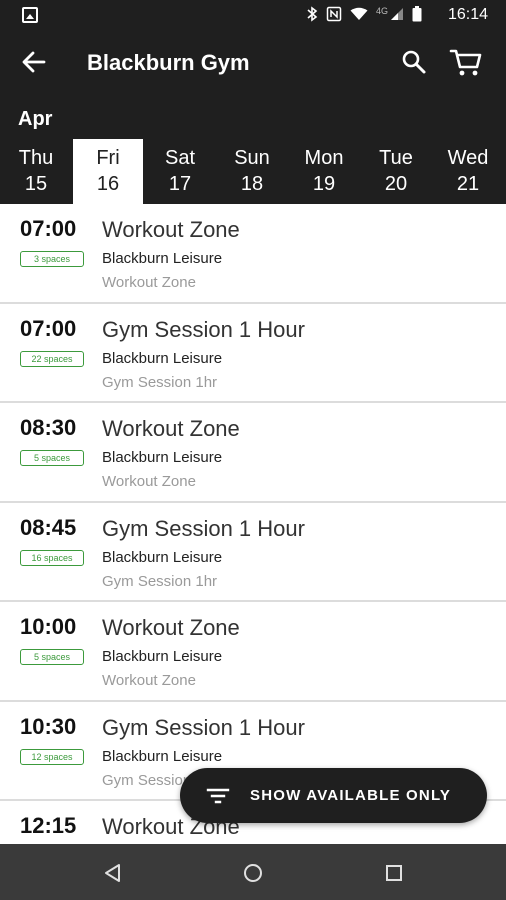 This screenshot has height=900, width=506. I want to click on day-name: Tue, so click(396, 158).